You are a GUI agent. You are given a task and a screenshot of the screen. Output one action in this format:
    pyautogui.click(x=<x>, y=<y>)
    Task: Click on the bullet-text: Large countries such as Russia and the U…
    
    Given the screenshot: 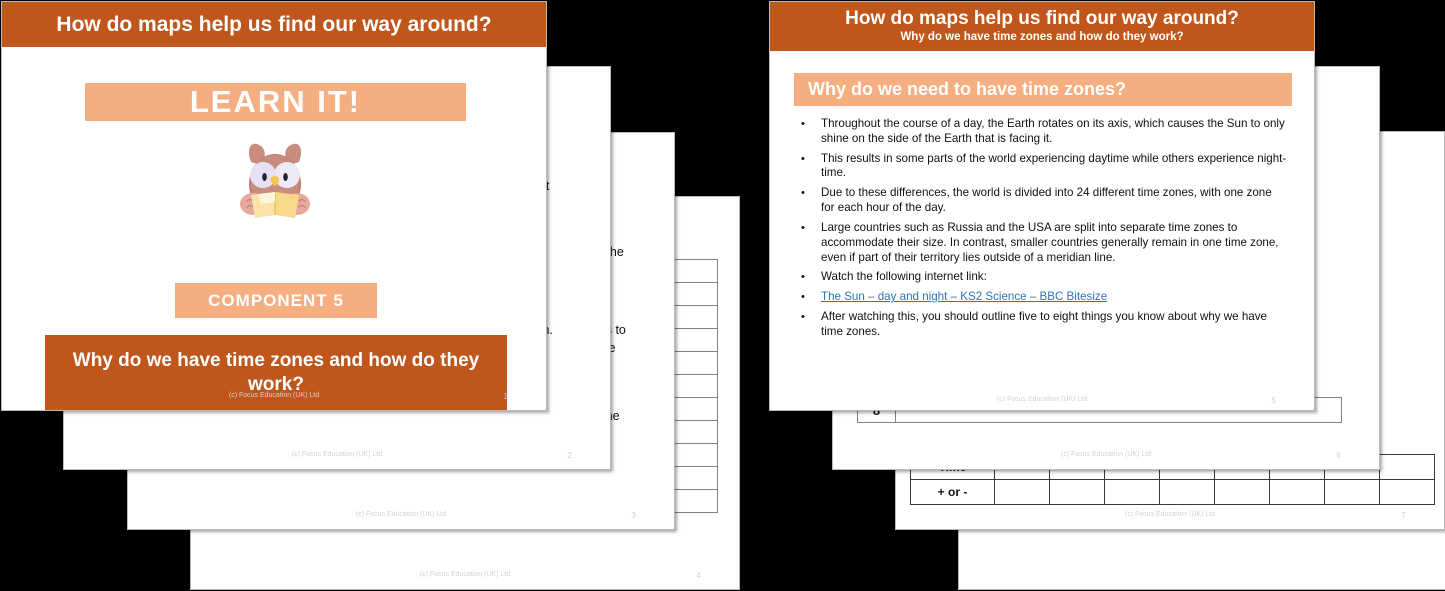 What is the action you would take?
    pyautogui.click(x=1050, y=242)
    